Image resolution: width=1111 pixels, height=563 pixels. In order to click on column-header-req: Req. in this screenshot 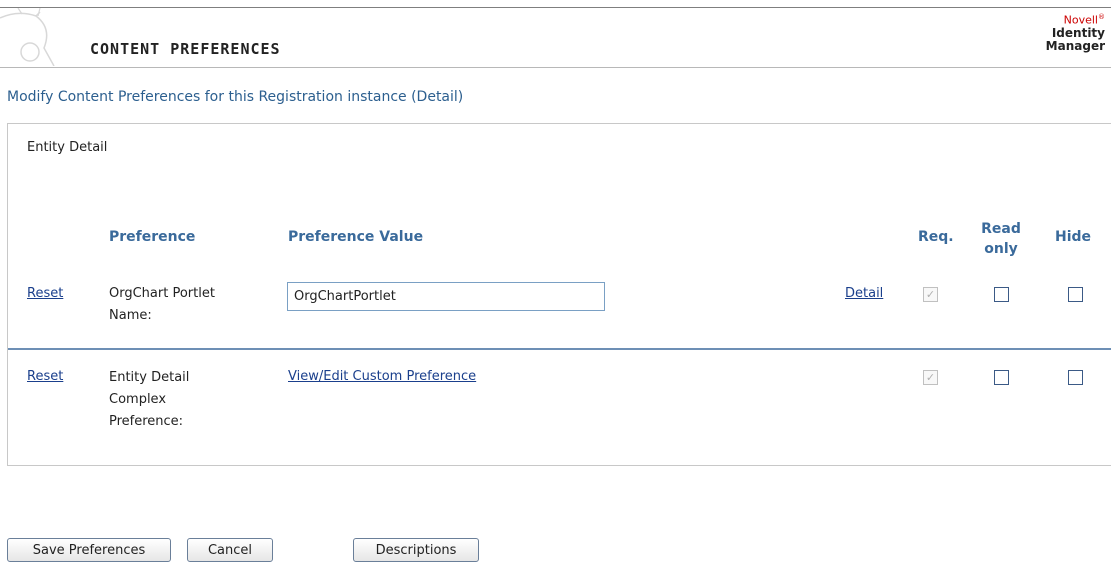, I will do `click(936, 237)`.